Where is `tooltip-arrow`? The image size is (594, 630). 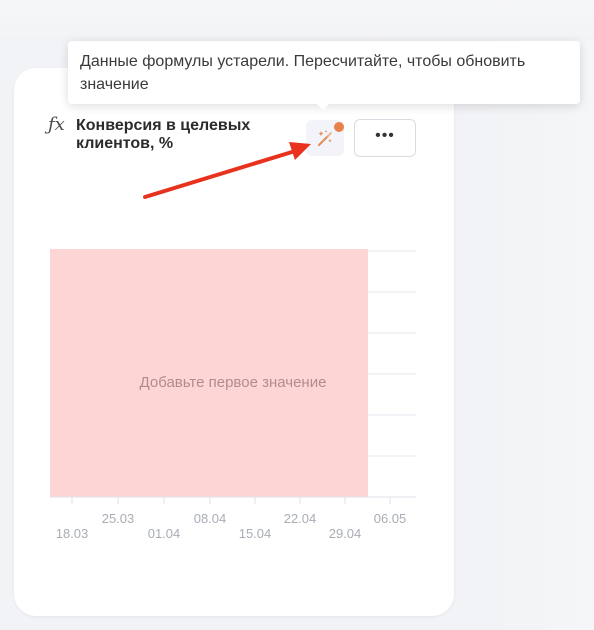 tooltip-arrow is located at coordinates (323, 106).